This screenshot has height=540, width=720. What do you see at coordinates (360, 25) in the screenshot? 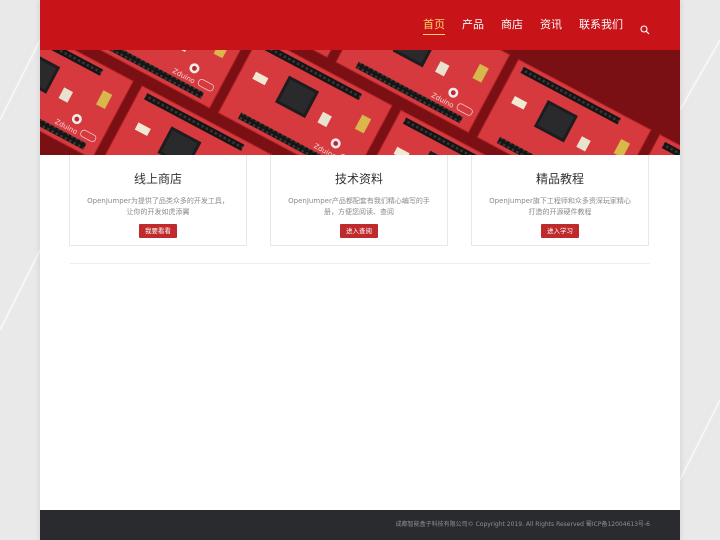
I see `site-header: 首页 产品 商店 资讯 联系我们` at bounding box center [360, 25].